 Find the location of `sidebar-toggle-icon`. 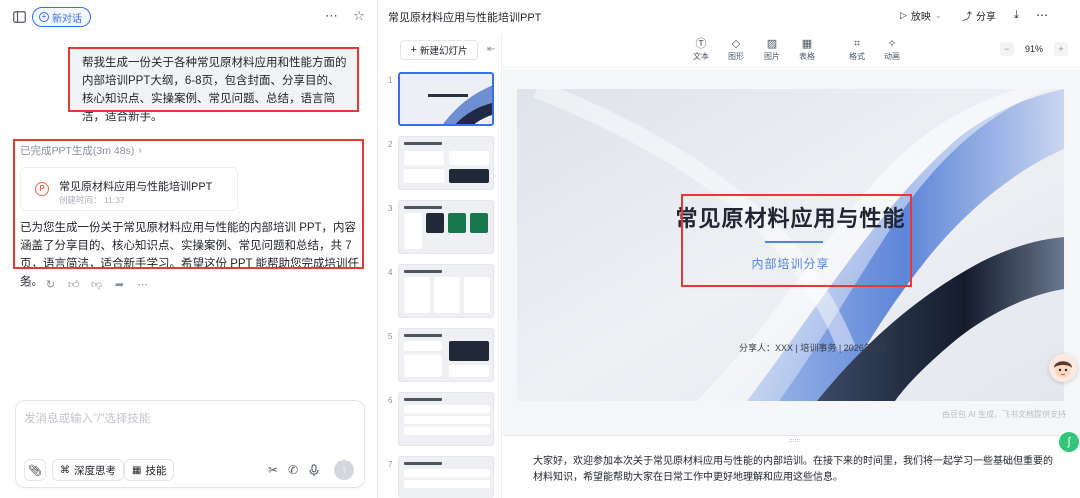

sidebar-toggle-icon is located at coordinates (19, 17).